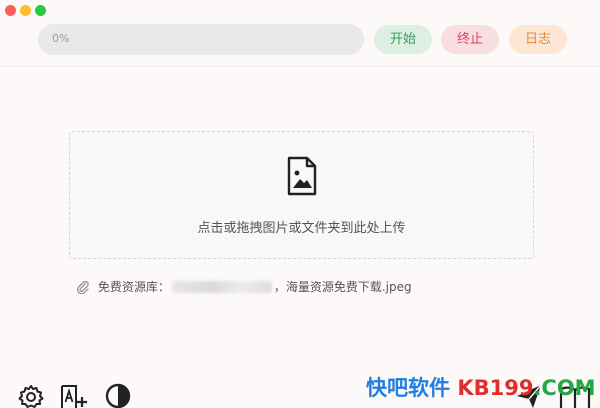 Image resolution: width=600 pixels, height=408 pixels. I want to click on blurred-url, so click(221, 286).